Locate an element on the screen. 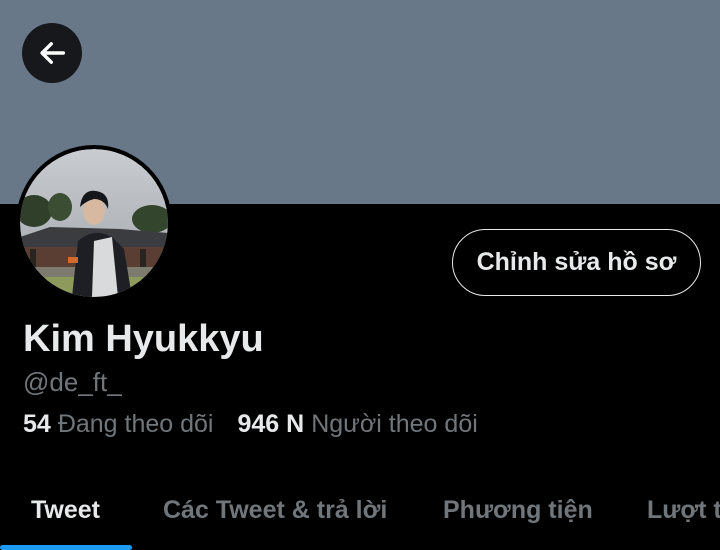  back-button is located at coordinates (52, 53).